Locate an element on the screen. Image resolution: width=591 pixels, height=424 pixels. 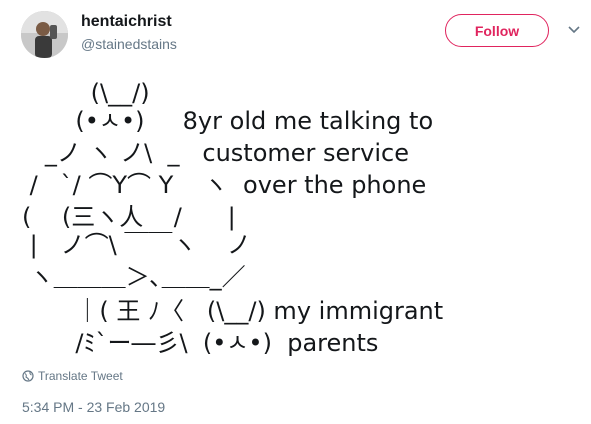
tweet-line: / `/ ⌒Y⌒ Y ヽ over the phone is located at coordinates (224, 185).